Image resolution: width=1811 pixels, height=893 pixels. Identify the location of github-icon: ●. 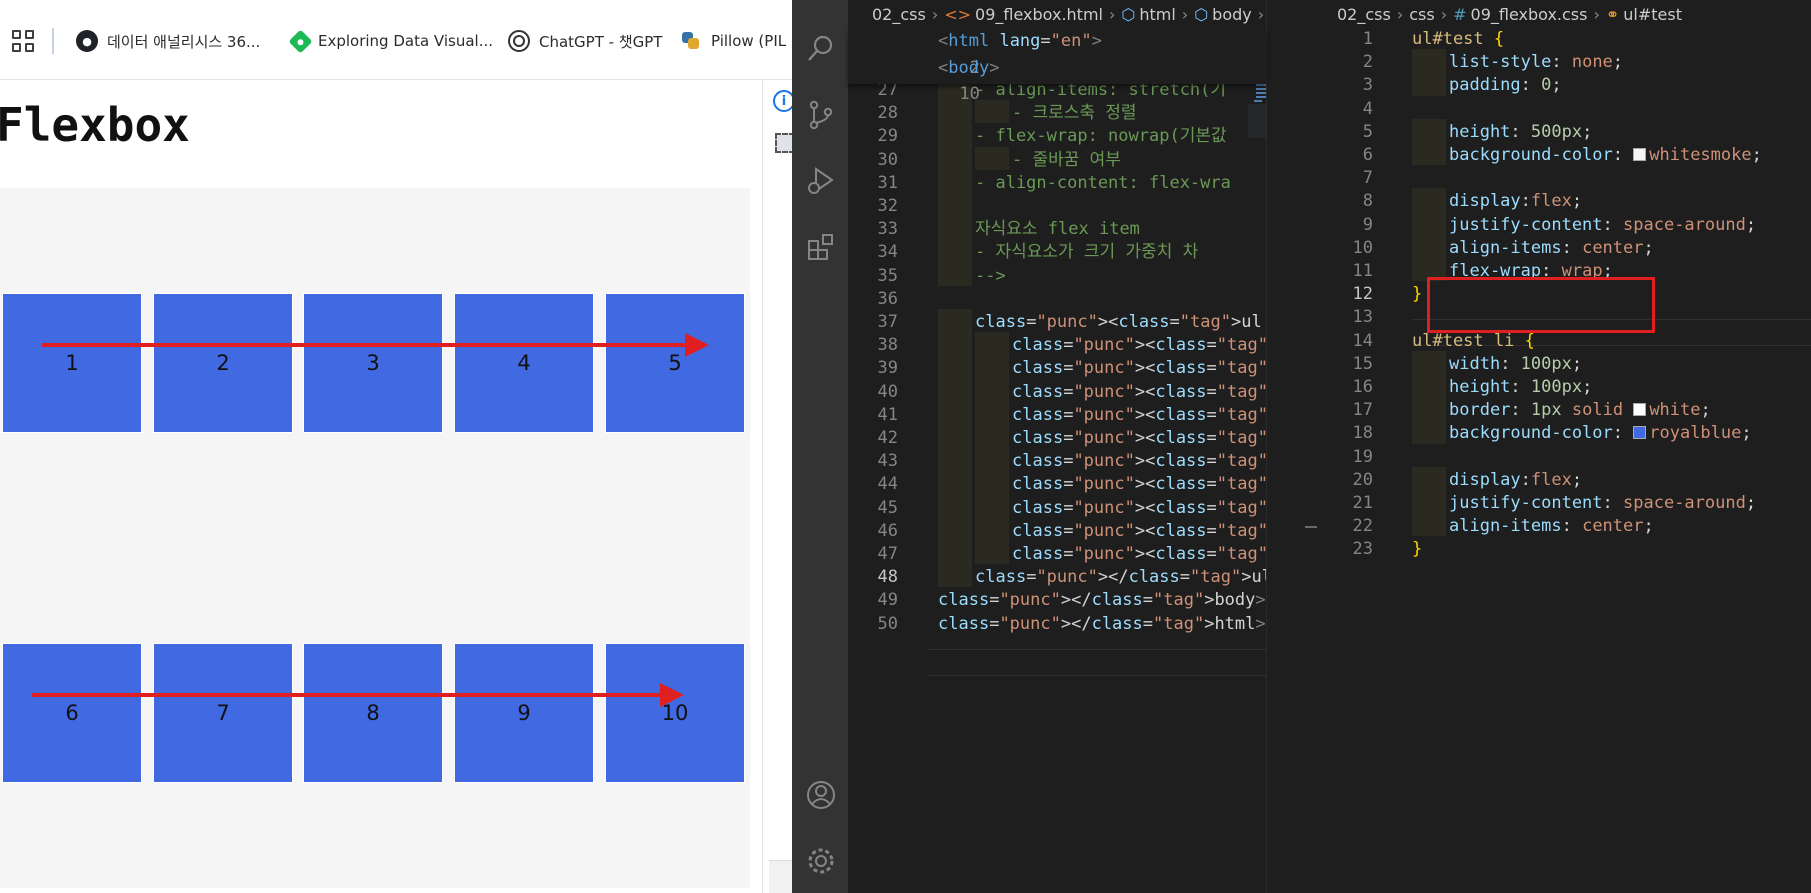
(87, 41).